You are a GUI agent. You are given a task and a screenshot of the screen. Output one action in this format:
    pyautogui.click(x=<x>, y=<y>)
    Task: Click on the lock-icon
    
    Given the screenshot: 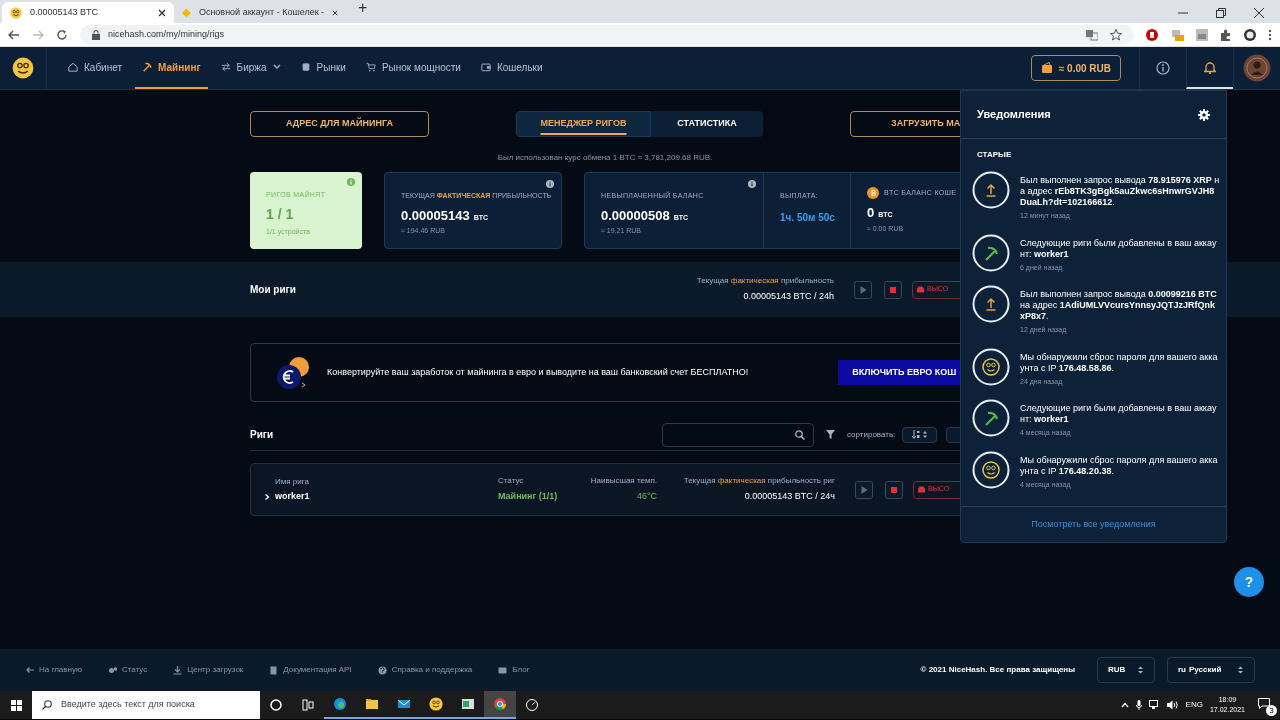 What is the action you would take?
    pyautogui.click(x=96, y=34)
    